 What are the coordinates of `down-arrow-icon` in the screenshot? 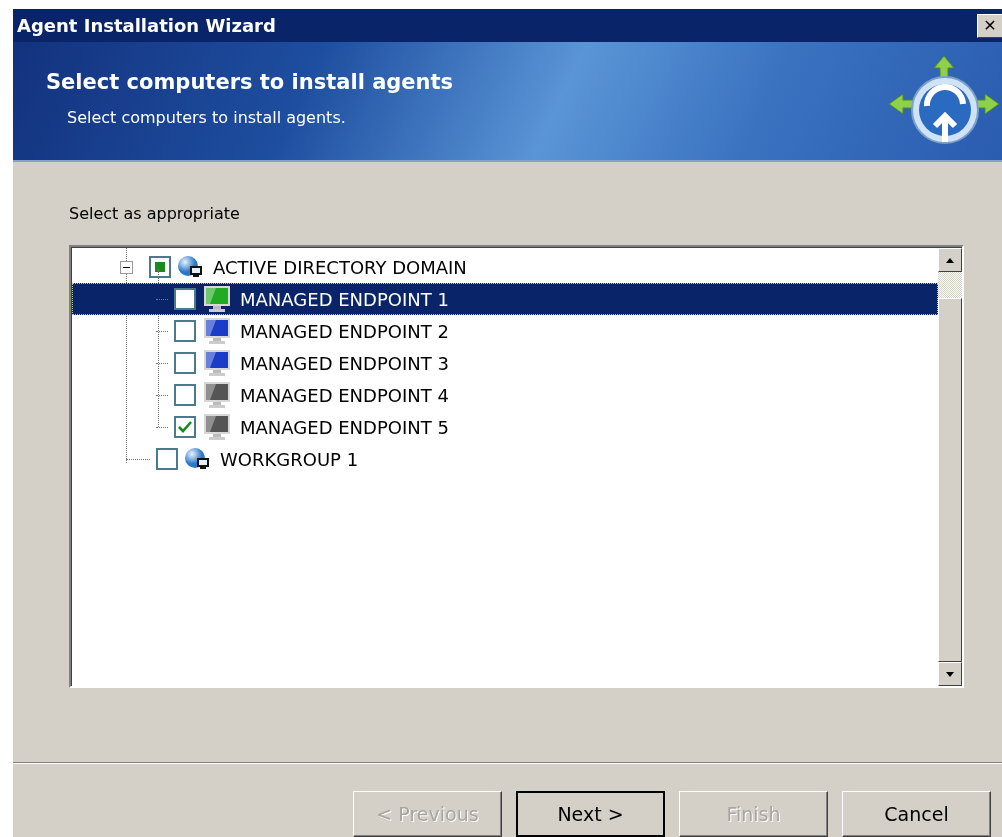 It's located at (950, 674).